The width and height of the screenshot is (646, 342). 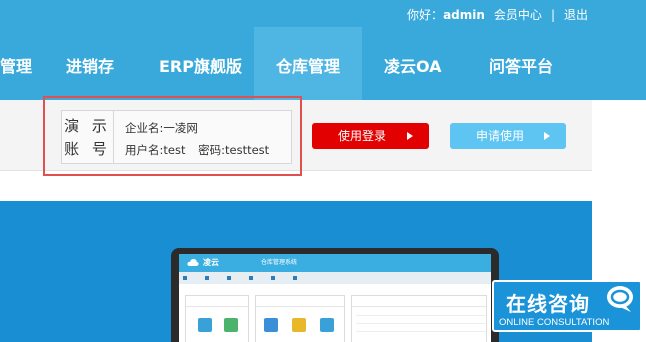 What do you see at coordinates (217, 318) in the screenshot?
I see `quick-entry-panel` at bounding box center [217, 318].